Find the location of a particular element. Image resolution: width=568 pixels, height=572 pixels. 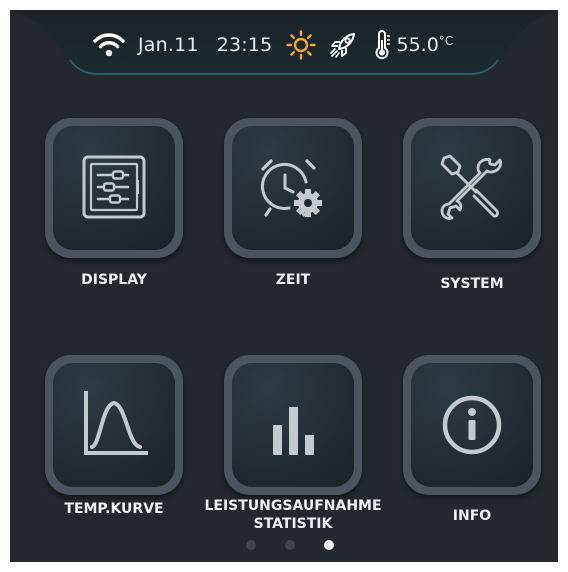

menu-label-line1: LEISTUNGSAUFNAHME is located at coordinates (293, 506).